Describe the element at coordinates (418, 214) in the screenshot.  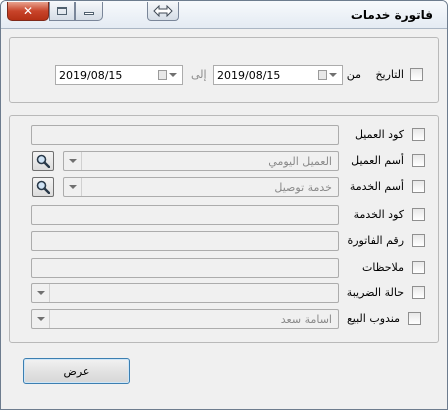
I see `service-code-checkbox` at that location.